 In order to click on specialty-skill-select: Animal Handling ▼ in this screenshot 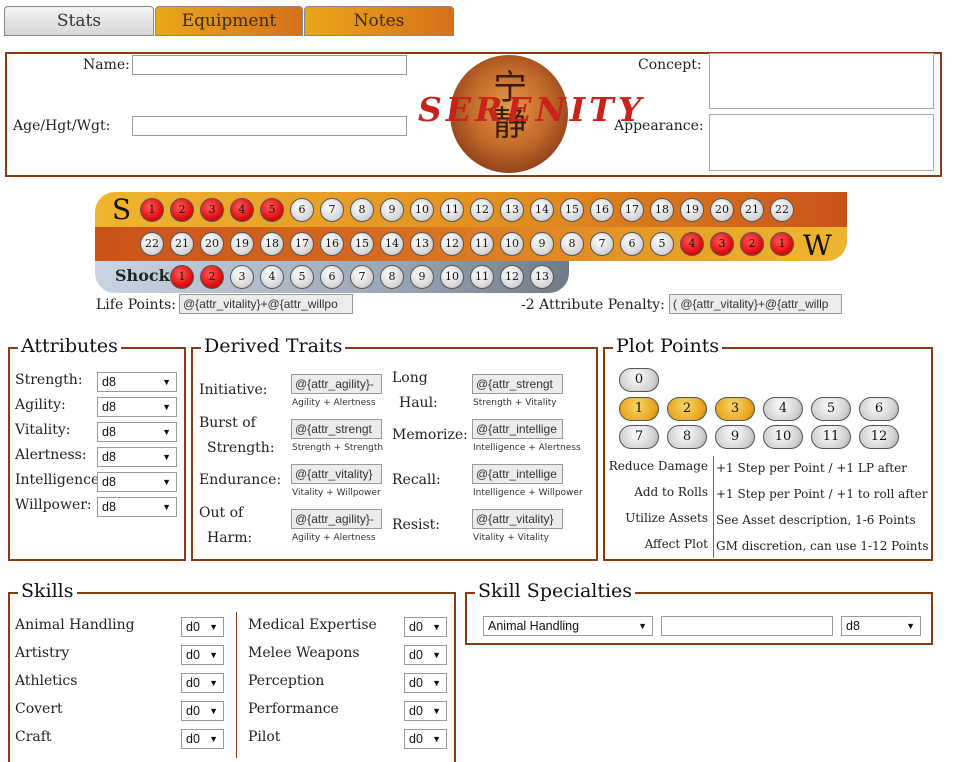, I will do `click(568, 626)`.